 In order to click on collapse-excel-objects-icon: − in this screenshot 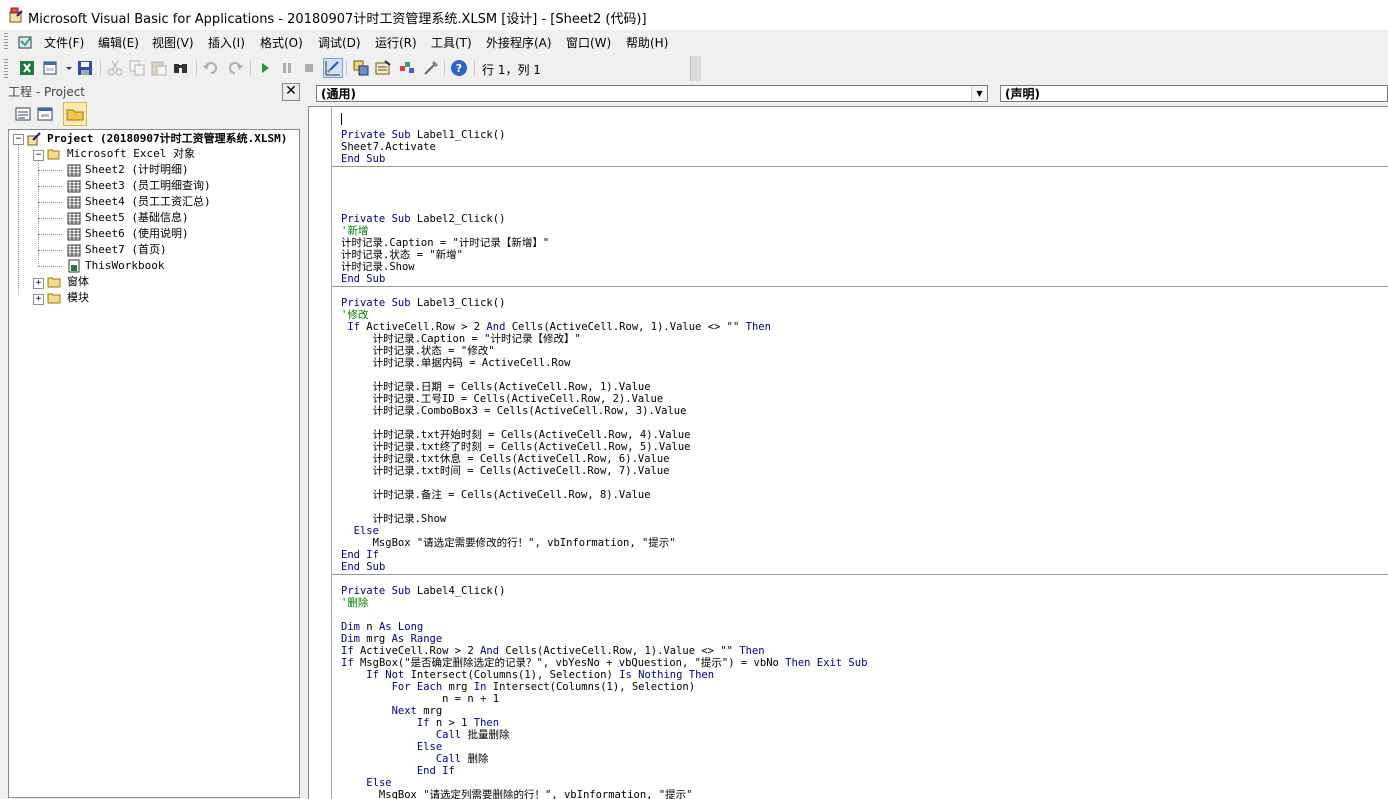, I will do `click(38, 155)`.